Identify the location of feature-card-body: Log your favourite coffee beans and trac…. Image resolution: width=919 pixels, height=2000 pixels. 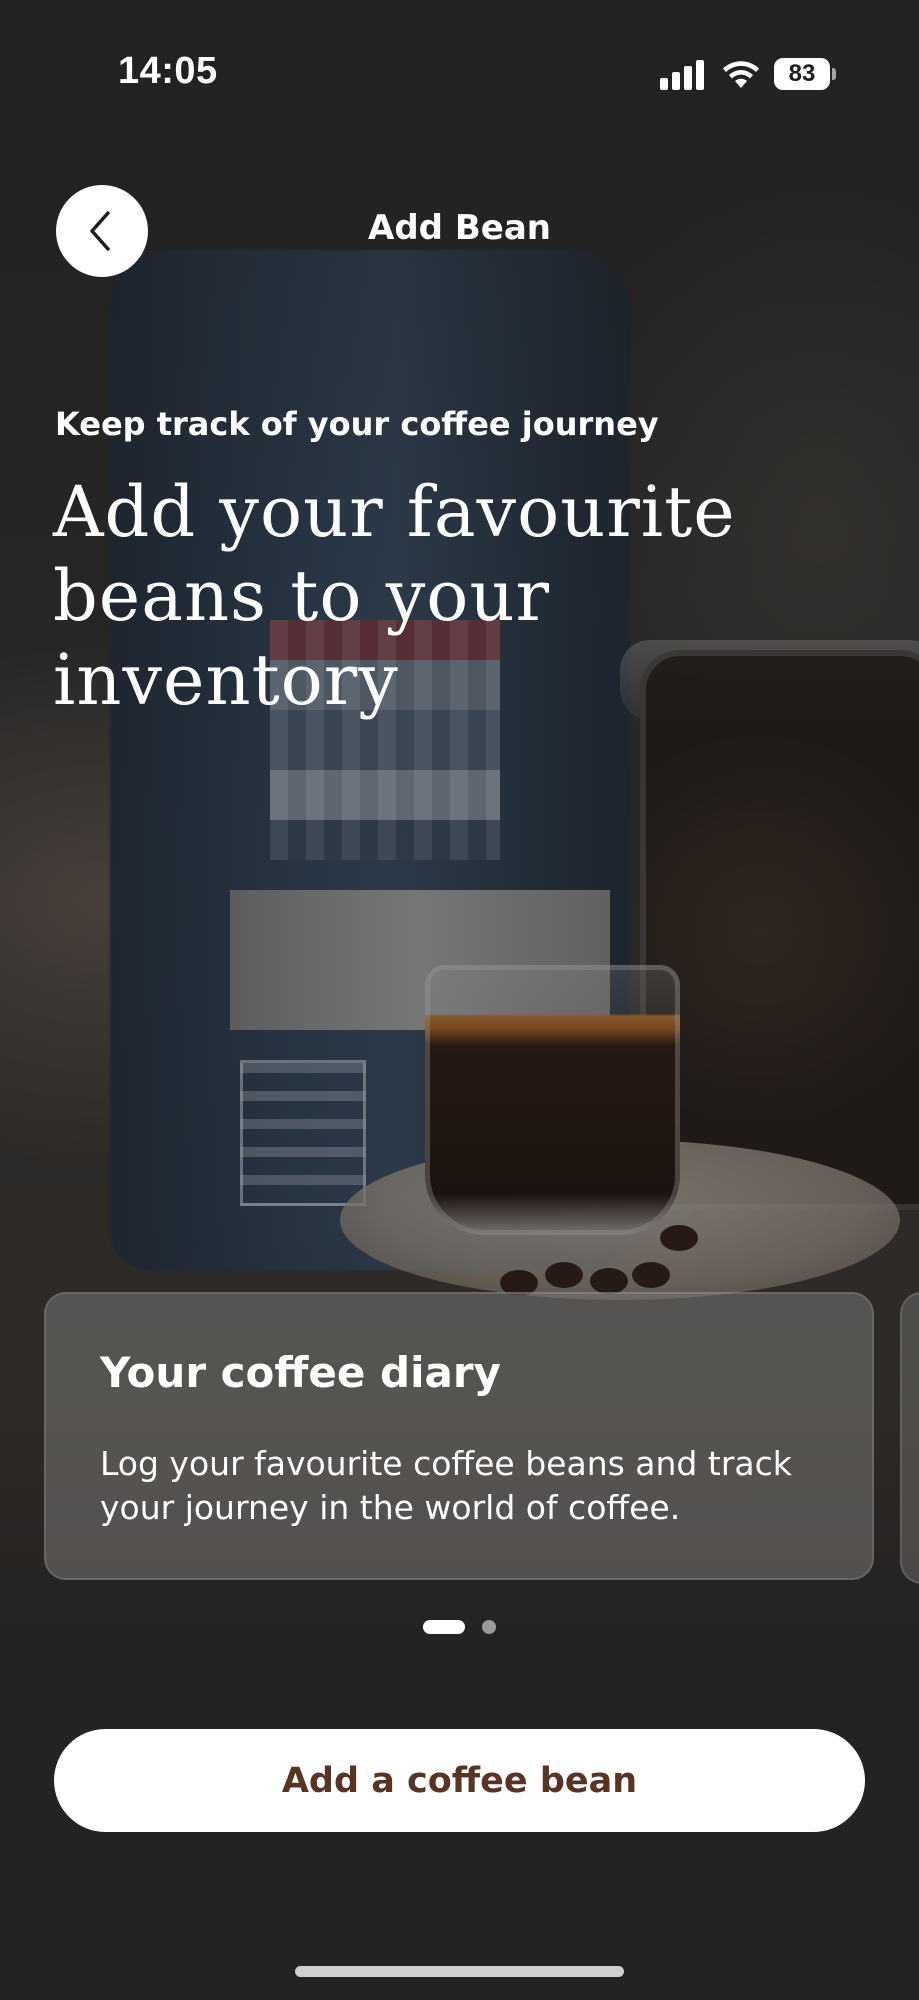
(465, 1486).